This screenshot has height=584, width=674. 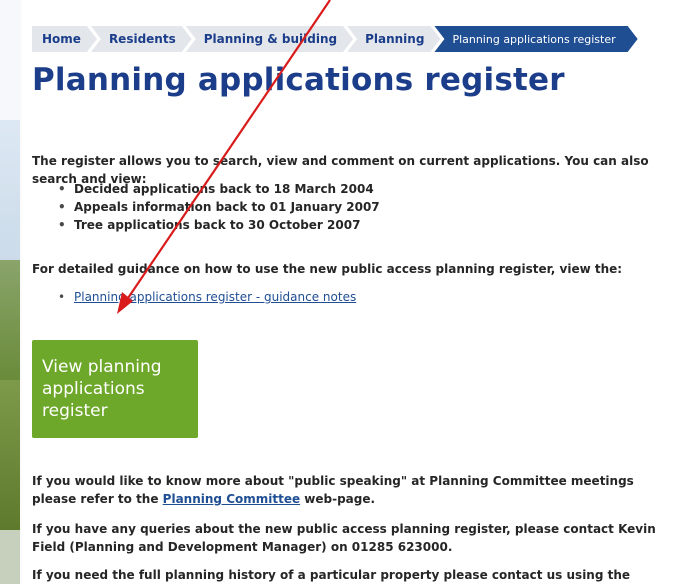 What do you see at coordinates (535, 39) in the screenshot?
I see `breadcrumb-current: Planning applications register` at bounding box center [535, 39].